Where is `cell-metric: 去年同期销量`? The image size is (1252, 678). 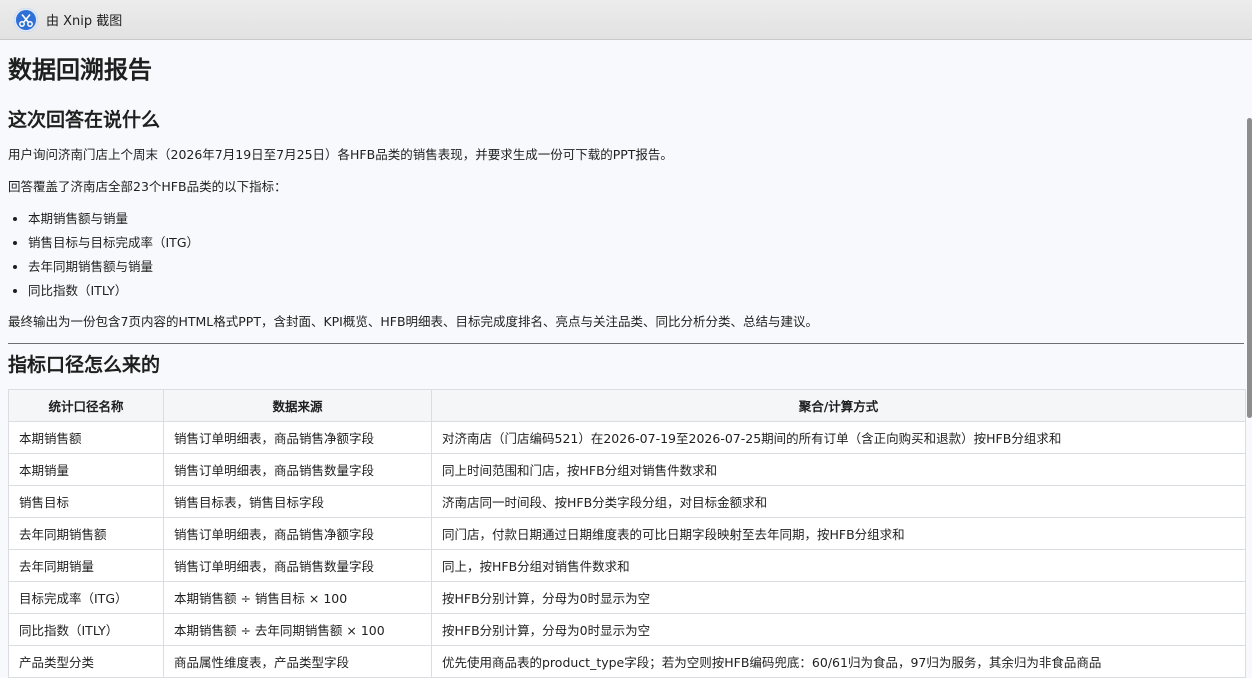 cell-metric: 去年同期销量 is located at coordinates (86, 565).